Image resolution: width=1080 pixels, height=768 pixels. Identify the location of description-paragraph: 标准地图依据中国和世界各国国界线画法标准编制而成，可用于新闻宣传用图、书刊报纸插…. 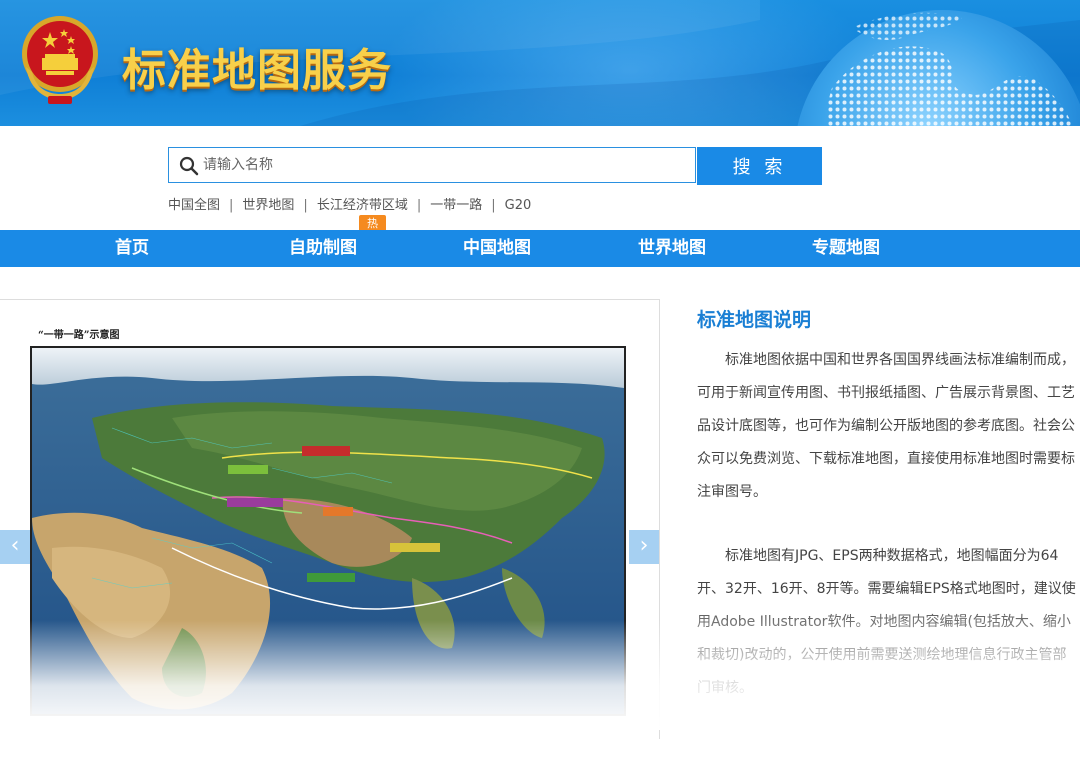
(886, 426).